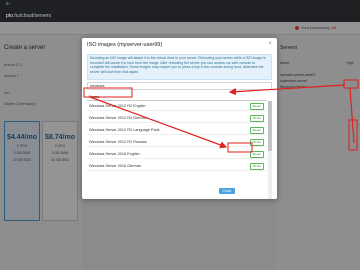  What do you see at coordinates (9, 16) in the screenshot?
I see `url-prefix: pto` at bounding box center [9, 16].